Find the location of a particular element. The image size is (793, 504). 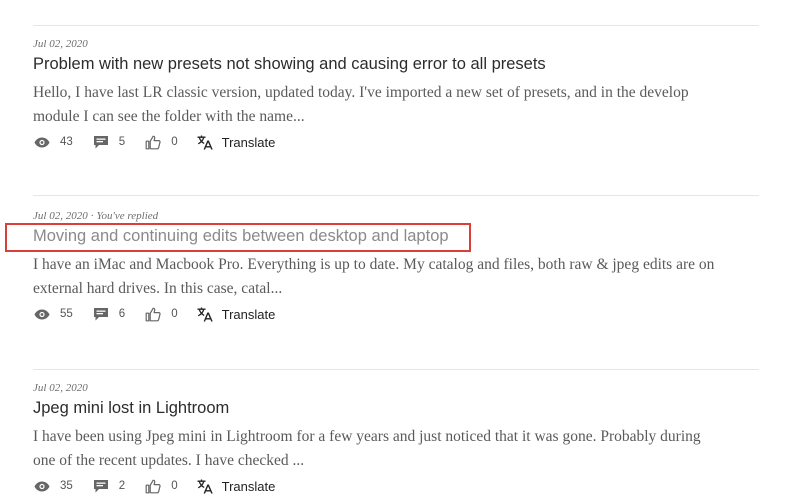

post-stats: 55 6 0 Translate is located at coordinates (154, 314).